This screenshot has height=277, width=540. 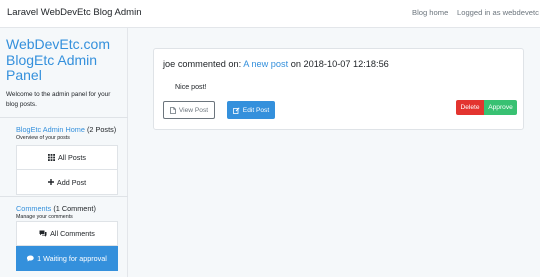 What do you see at coordinates (52, 157) in the screenshot?
I see `th-icon` at bounding box center [52, 157].